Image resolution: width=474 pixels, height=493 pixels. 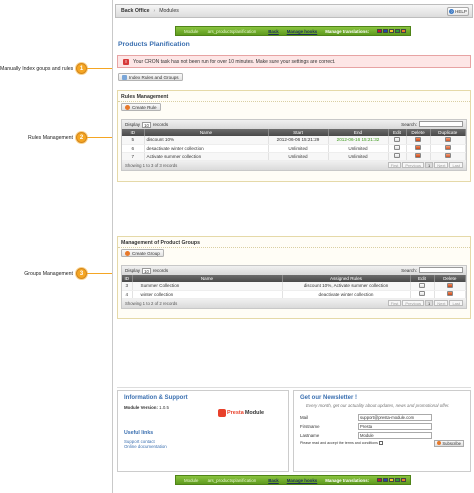 What do you see at coordinates (294, 270) in the screenshot?
I see `groups-table-toolbar: Display 10 records Search:` at bounding box center [294, 270].